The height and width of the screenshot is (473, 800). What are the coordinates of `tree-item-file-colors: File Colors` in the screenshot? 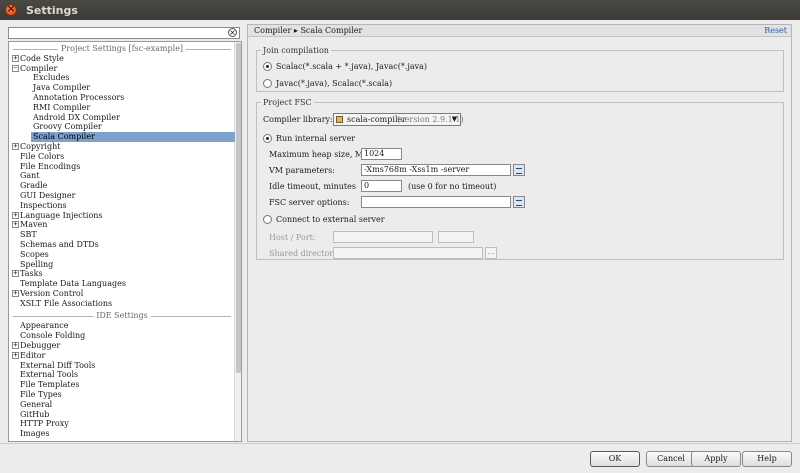 It's located at (122, 157).